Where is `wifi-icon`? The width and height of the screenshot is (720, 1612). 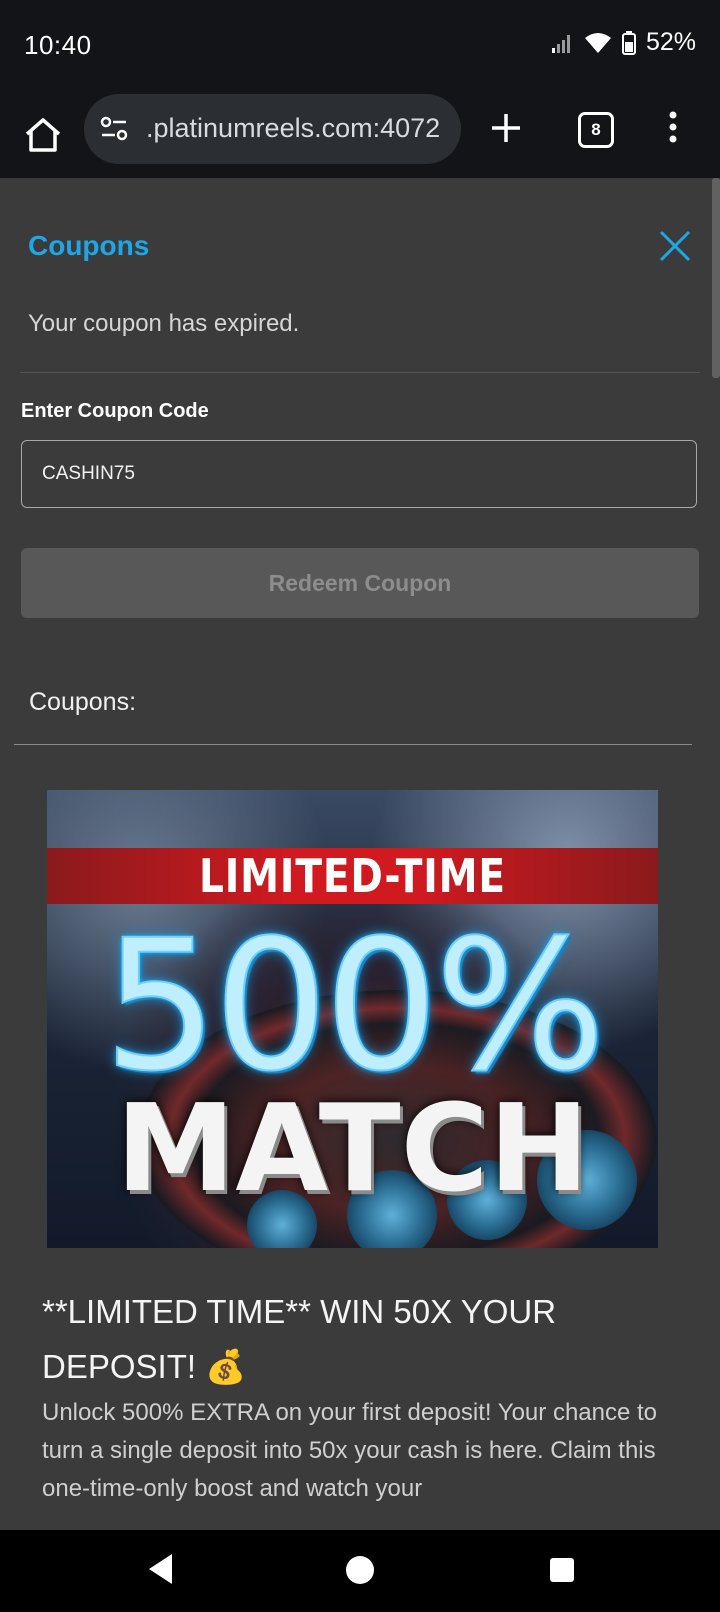 wifi-icon is located at coordinates (597, 42).